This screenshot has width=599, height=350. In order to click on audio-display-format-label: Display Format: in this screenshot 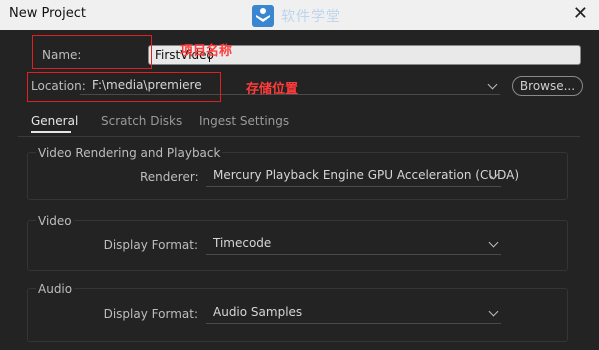, I will do `click(150, 314)`.